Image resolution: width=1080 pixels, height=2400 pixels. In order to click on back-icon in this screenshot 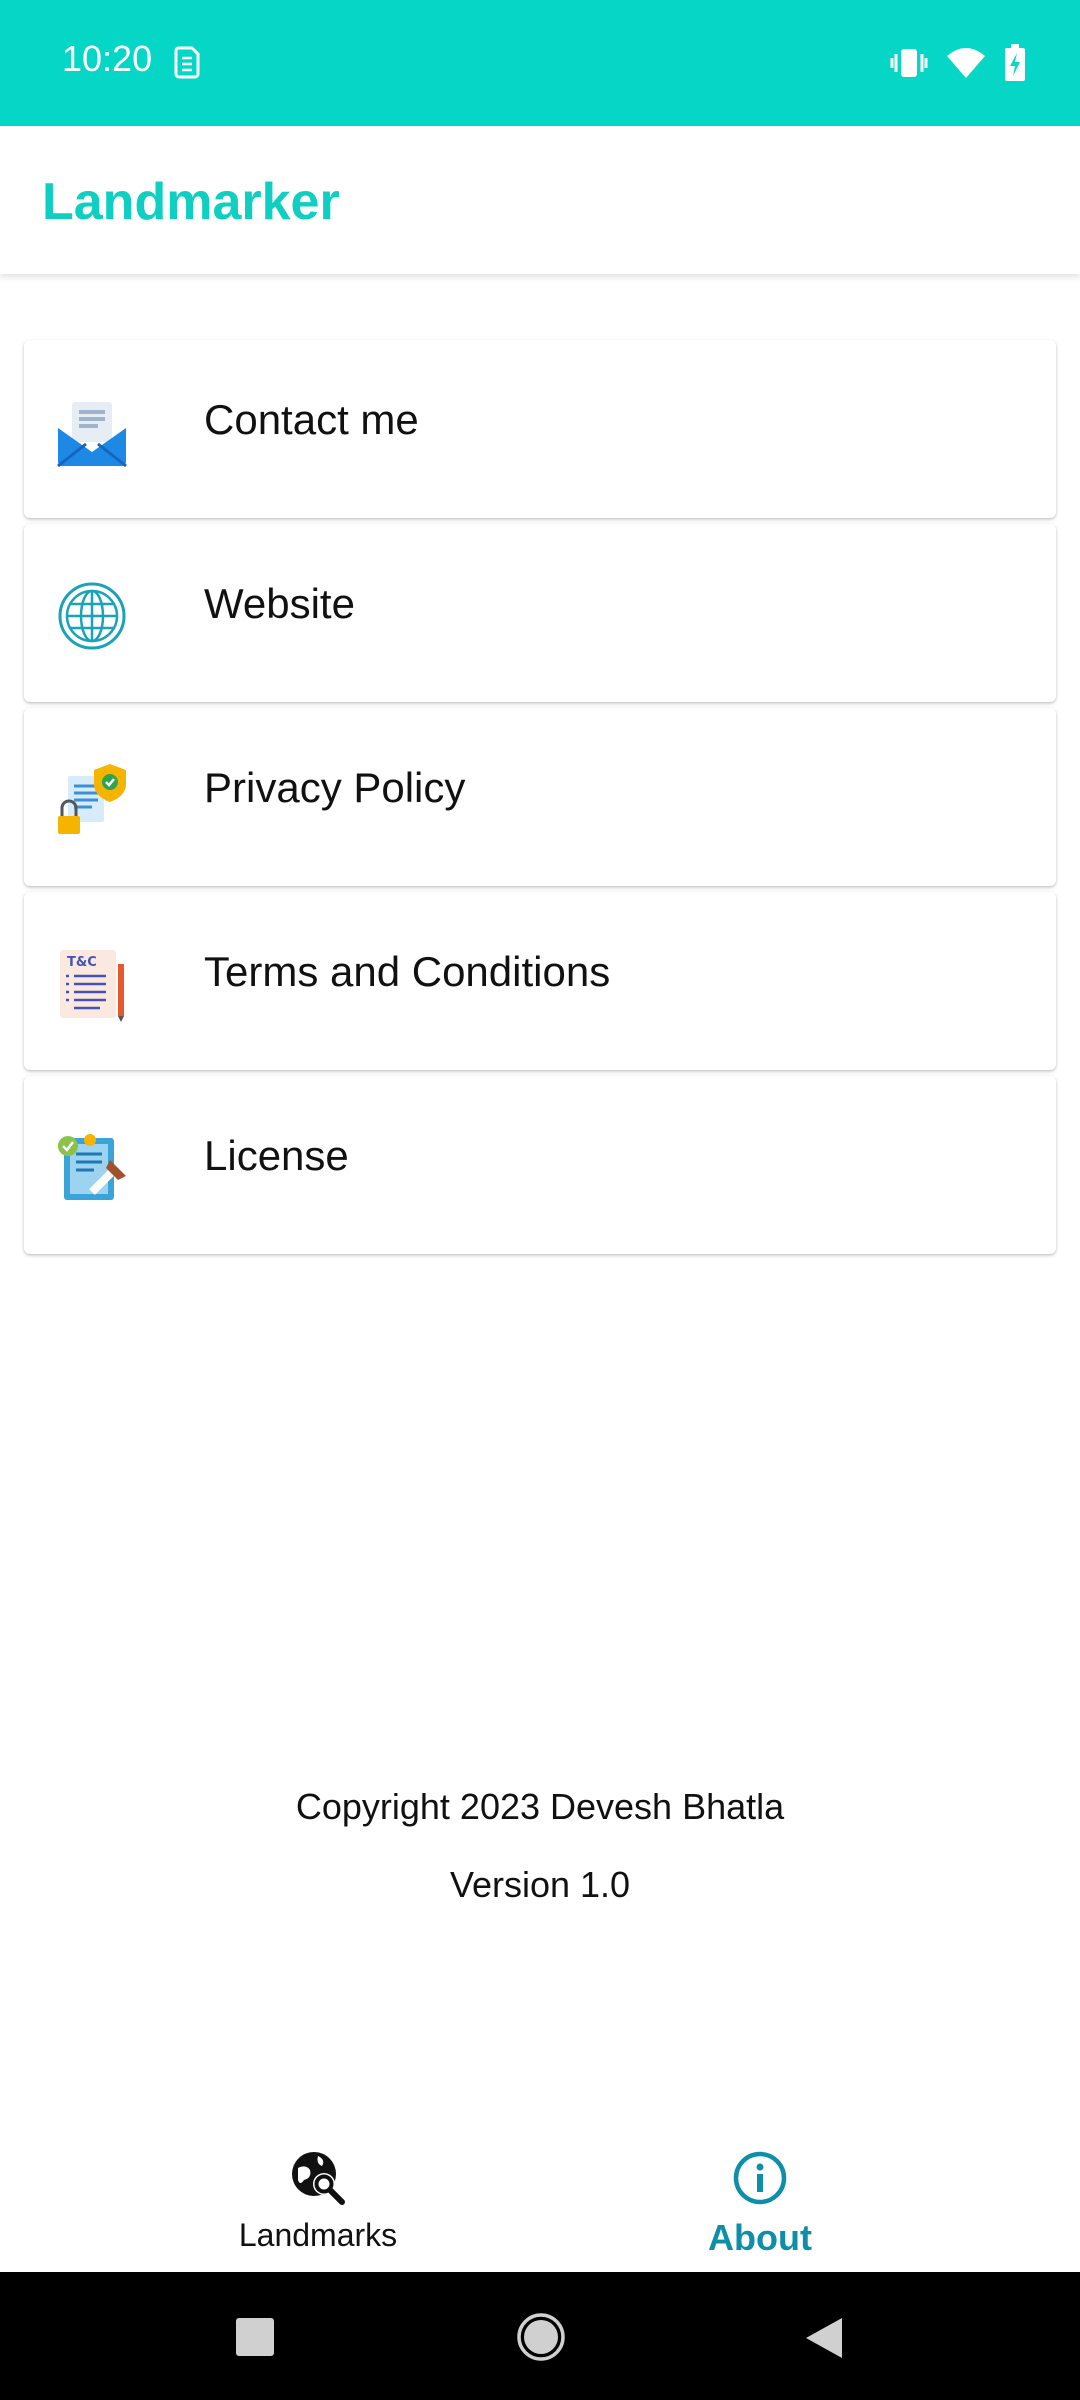, I will do `click(824, 2340)`.